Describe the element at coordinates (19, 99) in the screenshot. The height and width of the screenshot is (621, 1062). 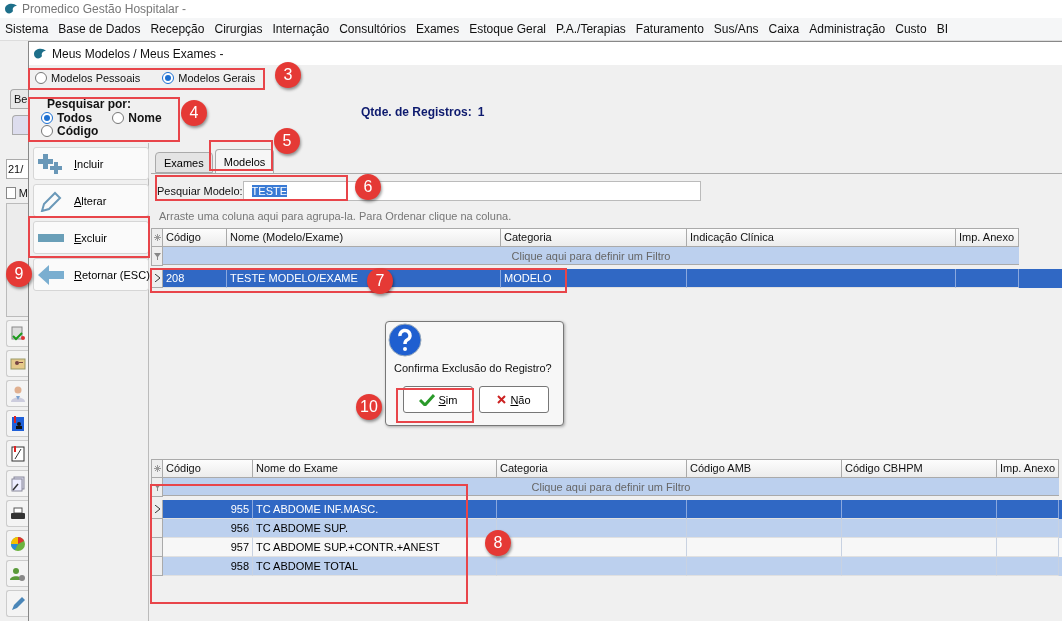
I see `tab: Be` at that location.